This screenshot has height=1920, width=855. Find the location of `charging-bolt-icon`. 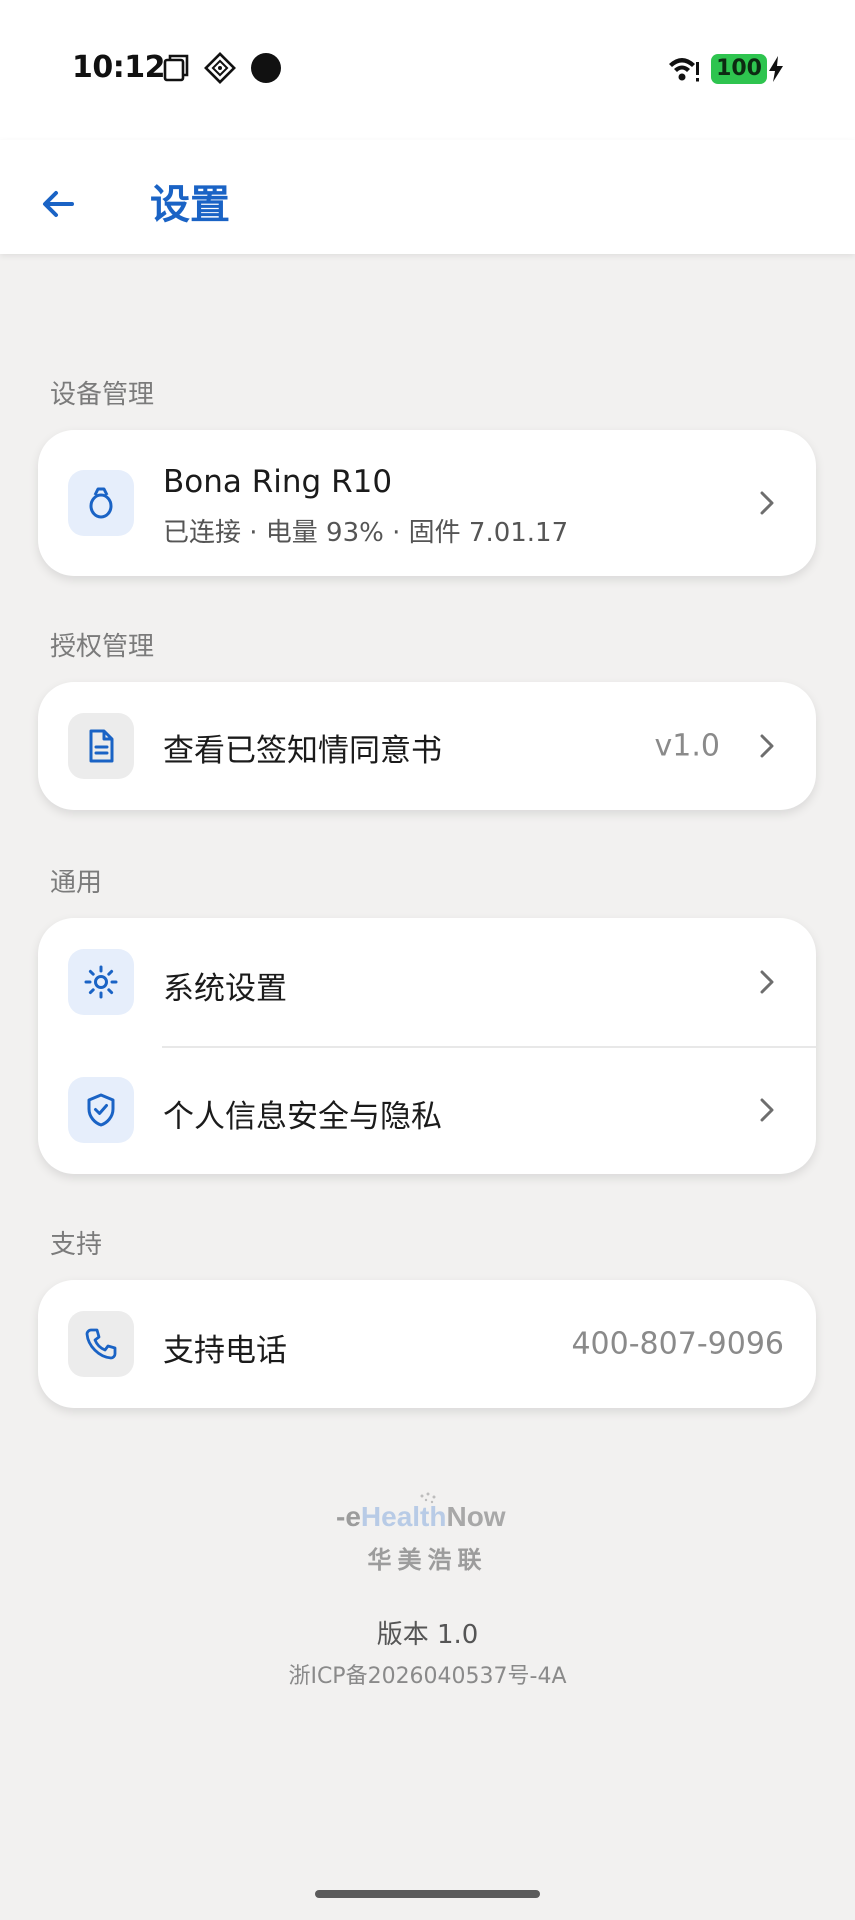

charging-bolt-icon is located at coordinates (776, 69).